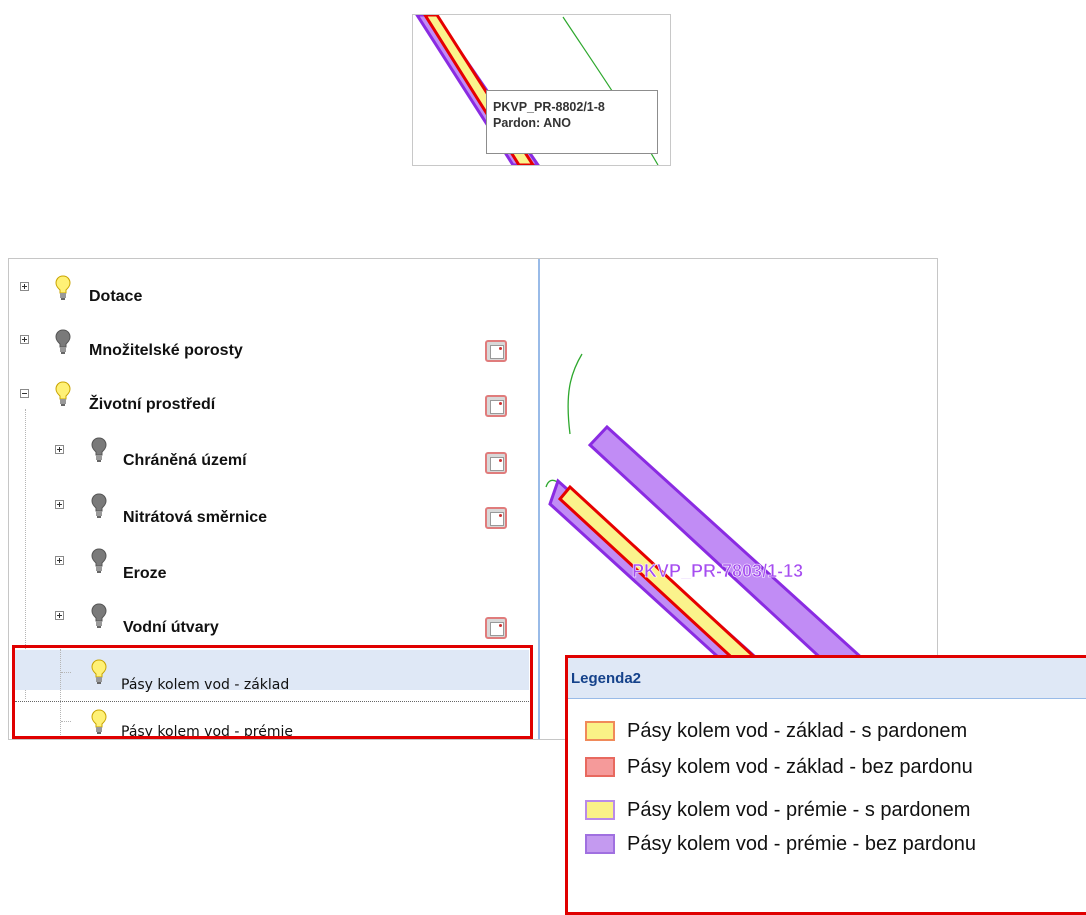  I want to click on tooltip-pardon: Pardon: ANO, so click(532, 123).